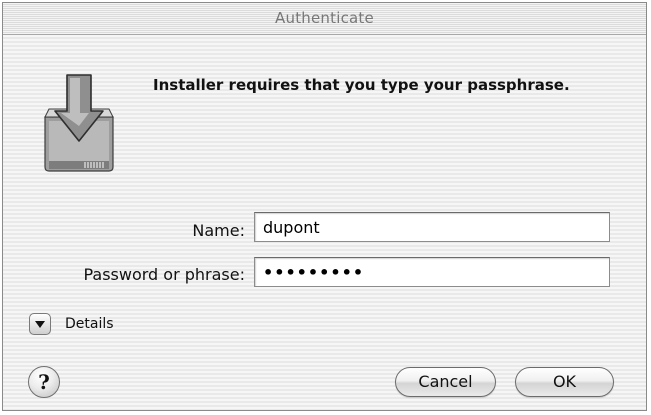 The image size is (651, 415). I want to click on cancel-button: Cancel, so click(445, 382).